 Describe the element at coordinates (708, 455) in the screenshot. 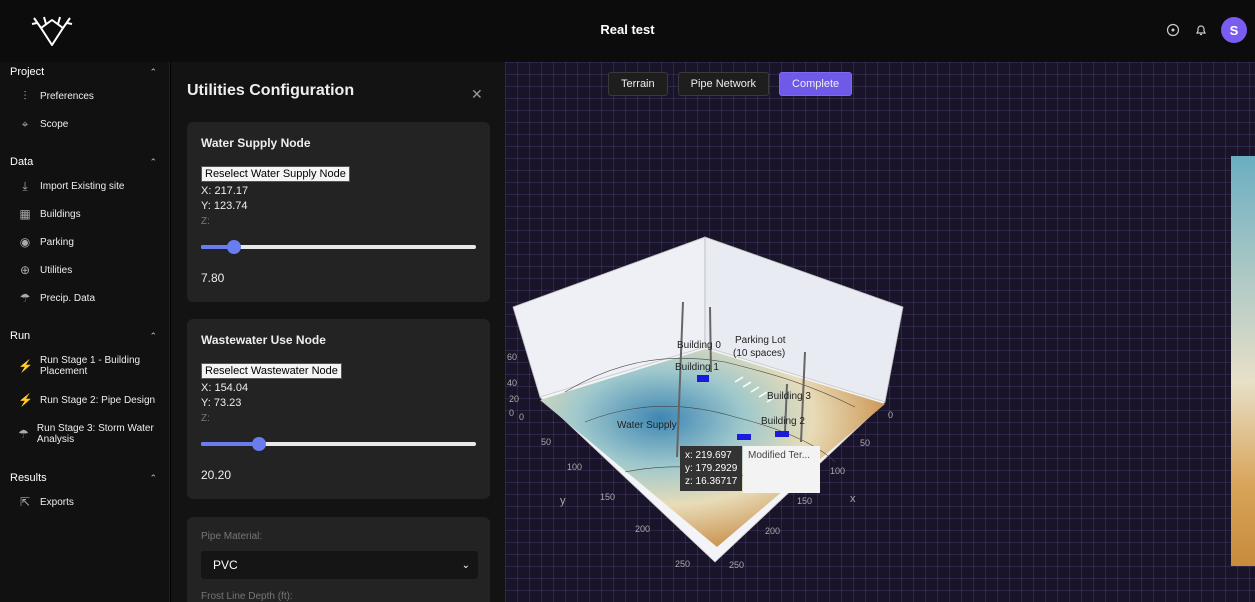

I see `tooltip-x: x: 219.697` at that location.